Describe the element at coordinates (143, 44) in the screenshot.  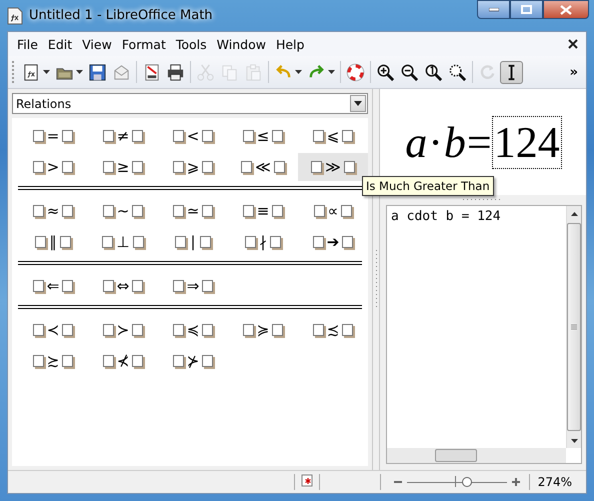
I see `menu-item: Format` at that location.